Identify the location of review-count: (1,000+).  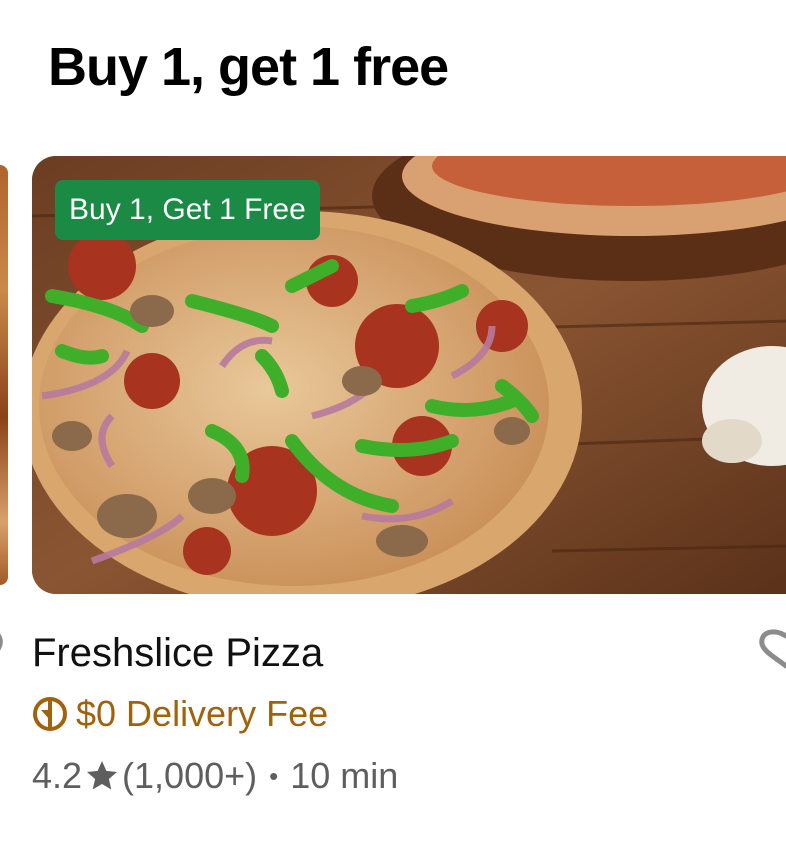
(190, 775).